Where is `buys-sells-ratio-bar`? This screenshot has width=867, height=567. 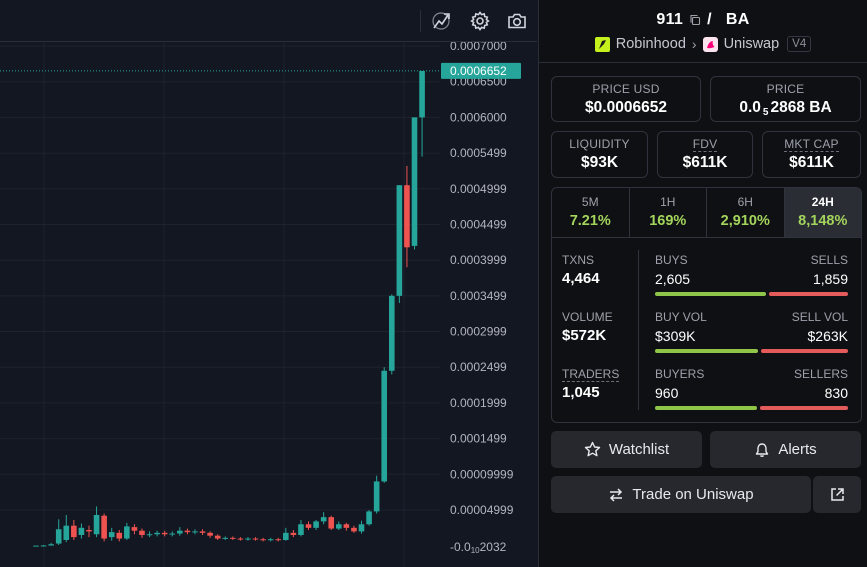 buys-sells-ratio-bar is located at coordinates (751, 294).